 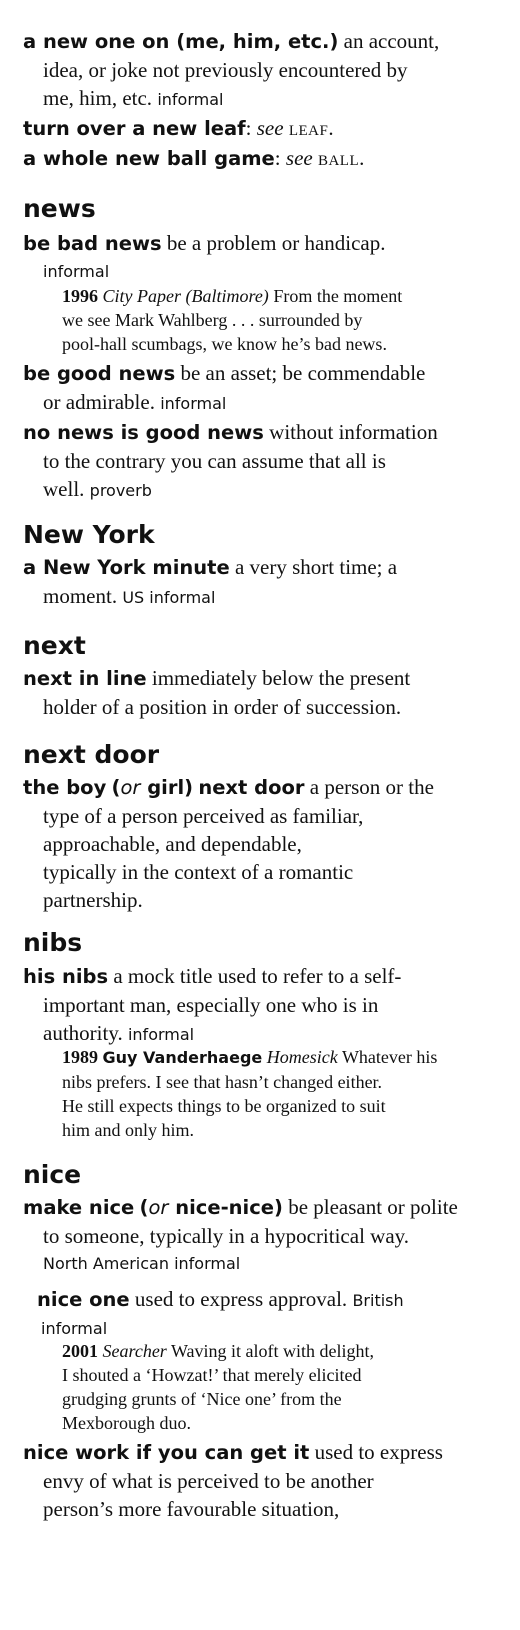 What do you see at coordinates (371, 787) in the screenshot?
I see `definition: a person or the` at bounding box center [371, 787].